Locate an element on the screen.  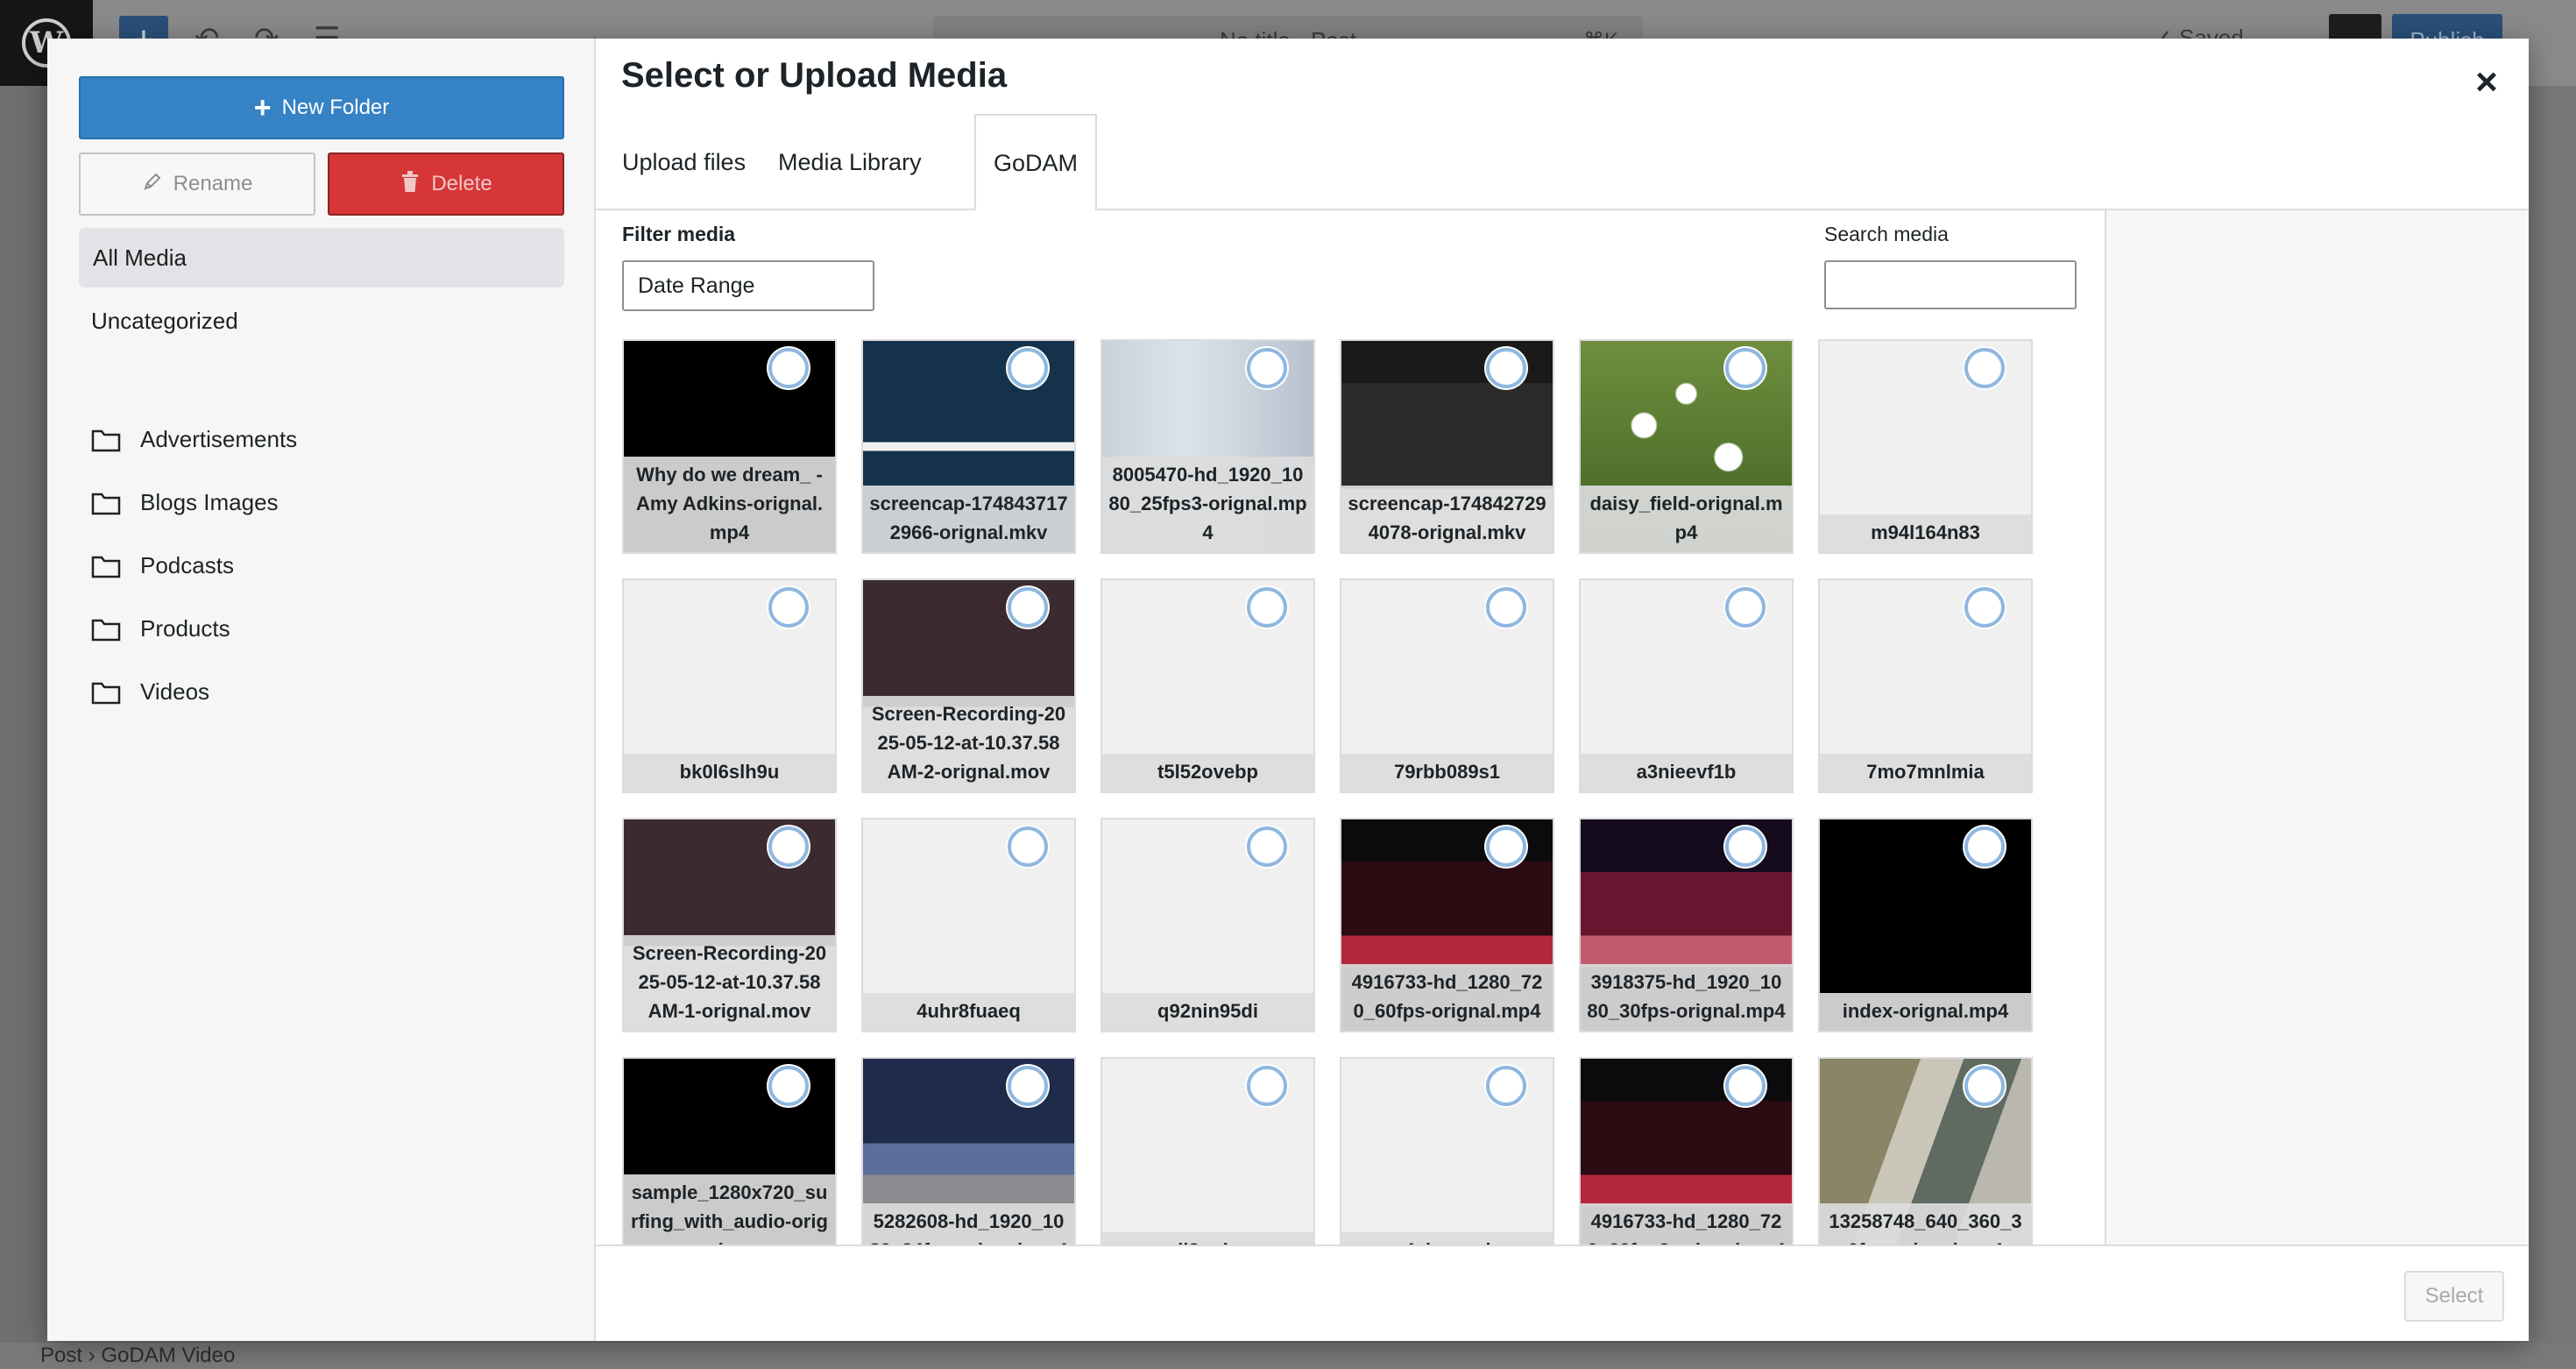
folder-item-products: Products is located at coordinates (160, 628).